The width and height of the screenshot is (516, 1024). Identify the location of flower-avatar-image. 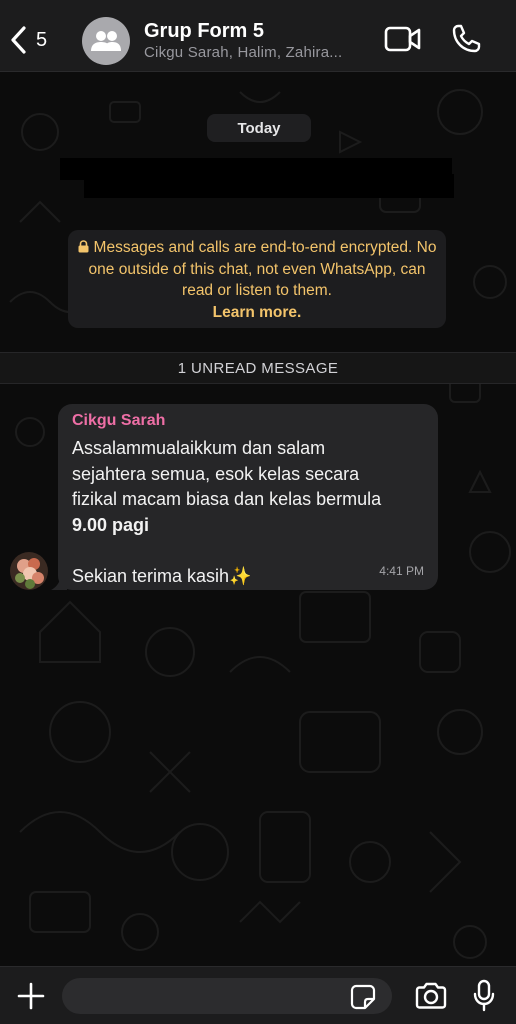
(29, 571).